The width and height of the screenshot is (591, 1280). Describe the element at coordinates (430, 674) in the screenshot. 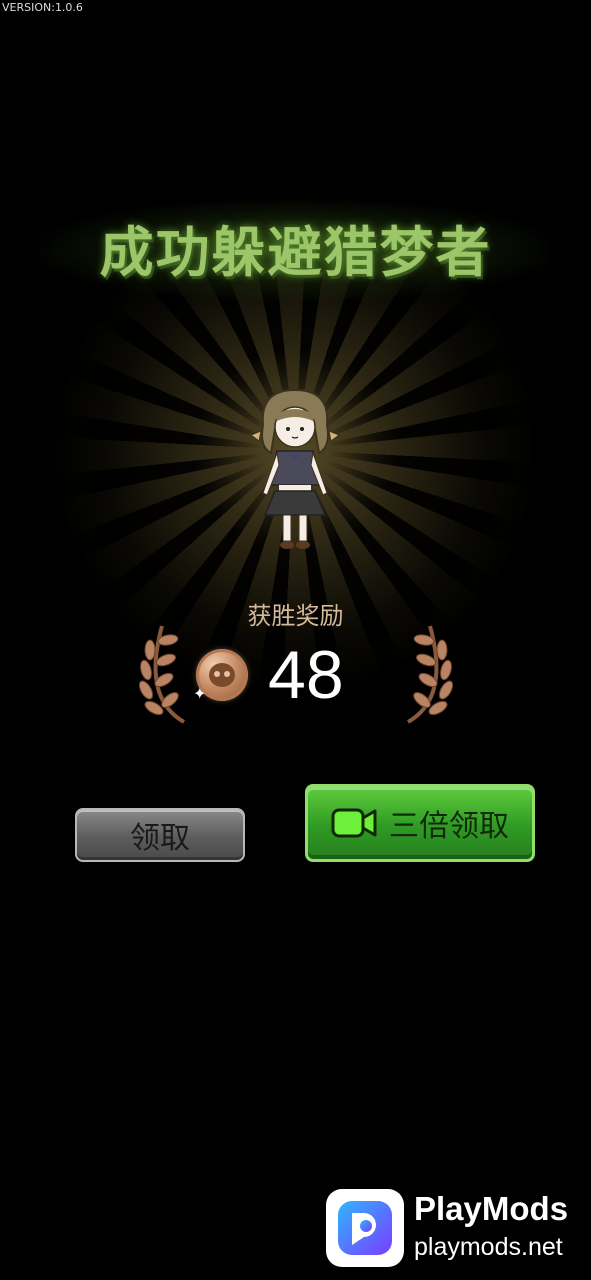

I see `laurel-right-icon` at that location.